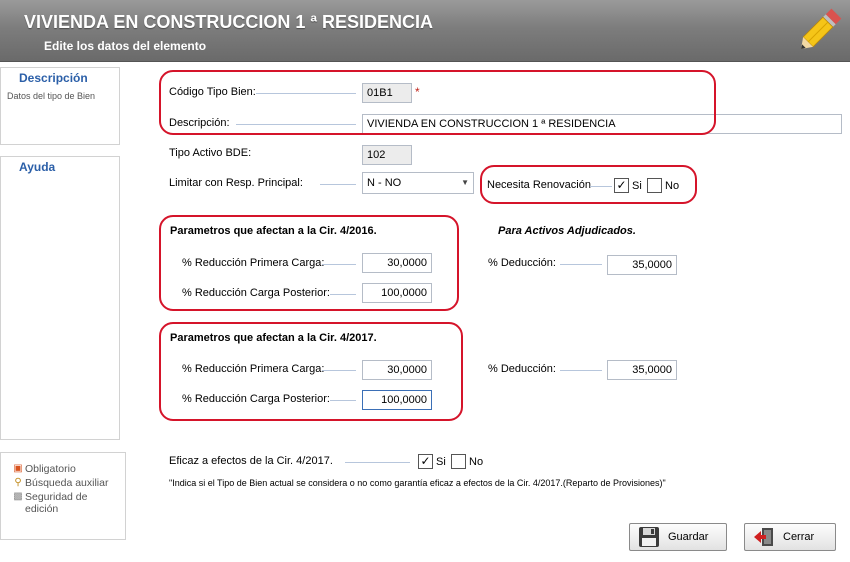 The image size is (850, 562). Describe the element at coordinates (522, 263) in the screenshot. I see `adjudicados-deduccion-label: % Deducción:` at that location.